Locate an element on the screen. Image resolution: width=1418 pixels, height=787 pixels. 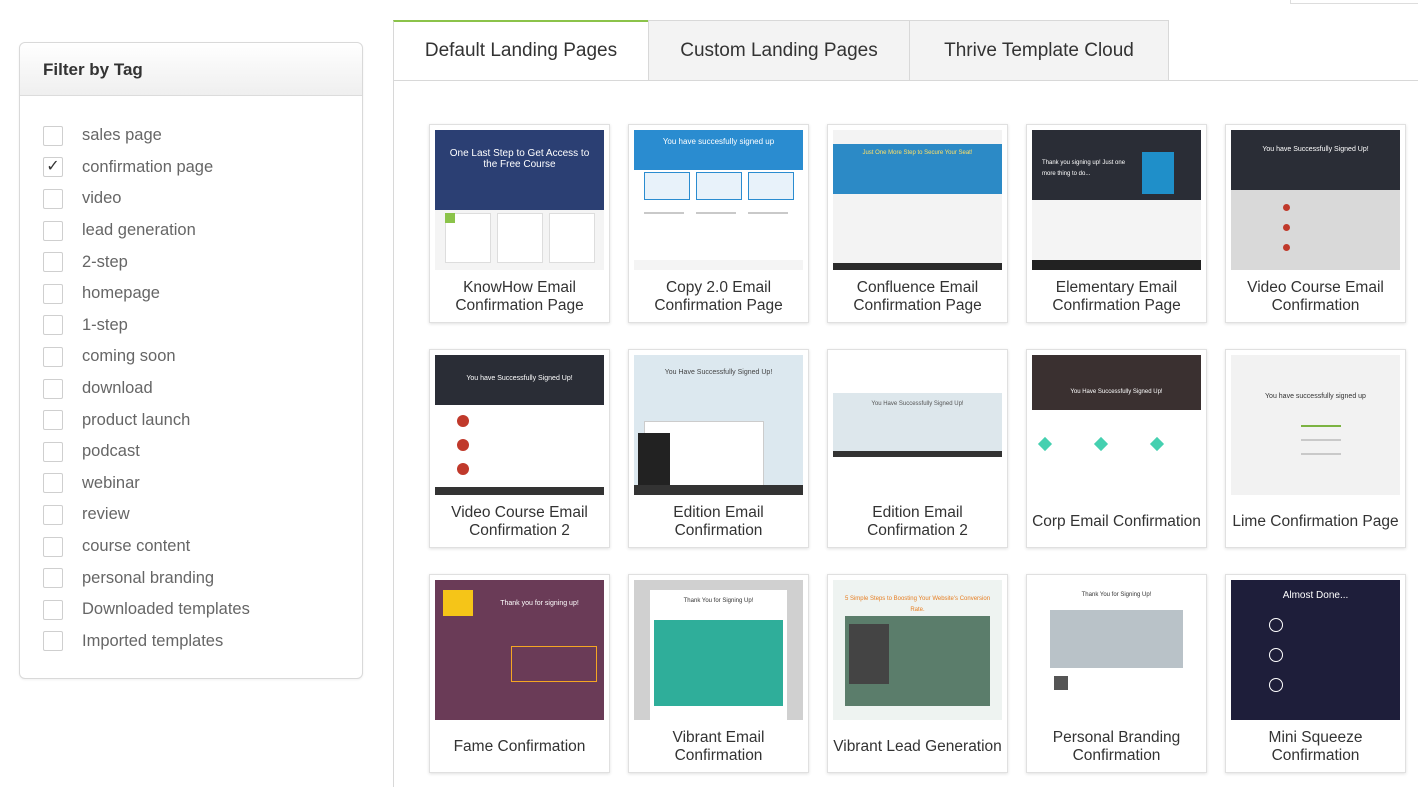
tag-item-download: download is located at coordinates (191, 389).